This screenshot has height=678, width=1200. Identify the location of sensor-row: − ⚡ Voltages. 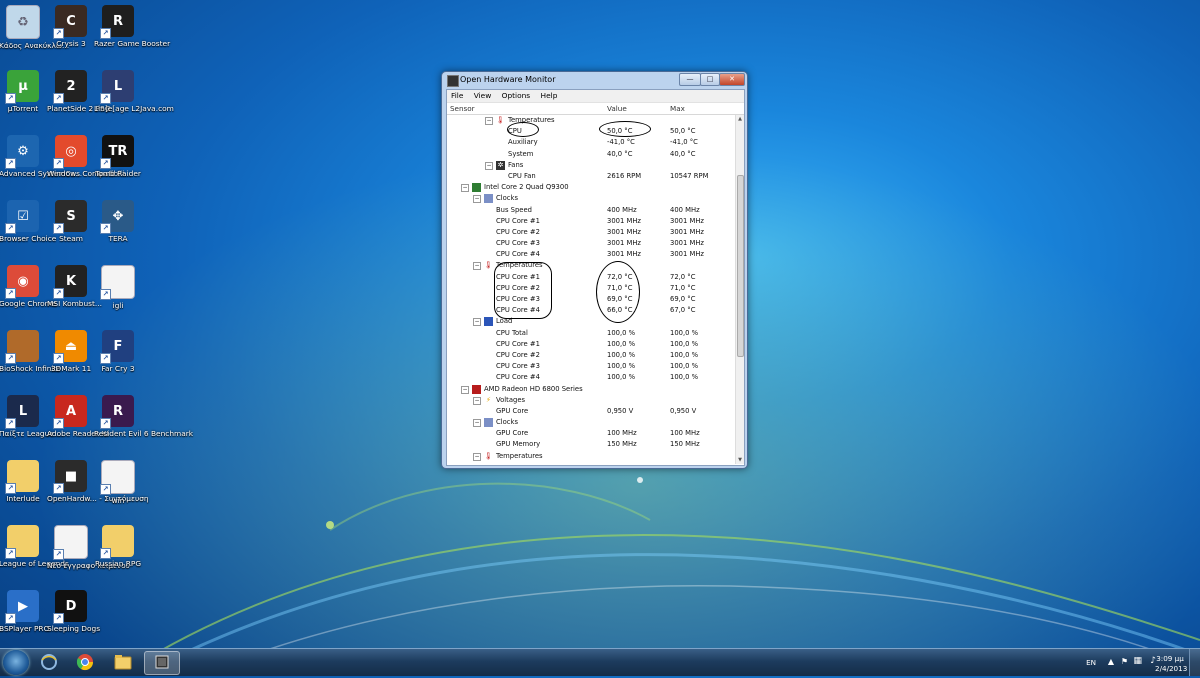
(591, 400).